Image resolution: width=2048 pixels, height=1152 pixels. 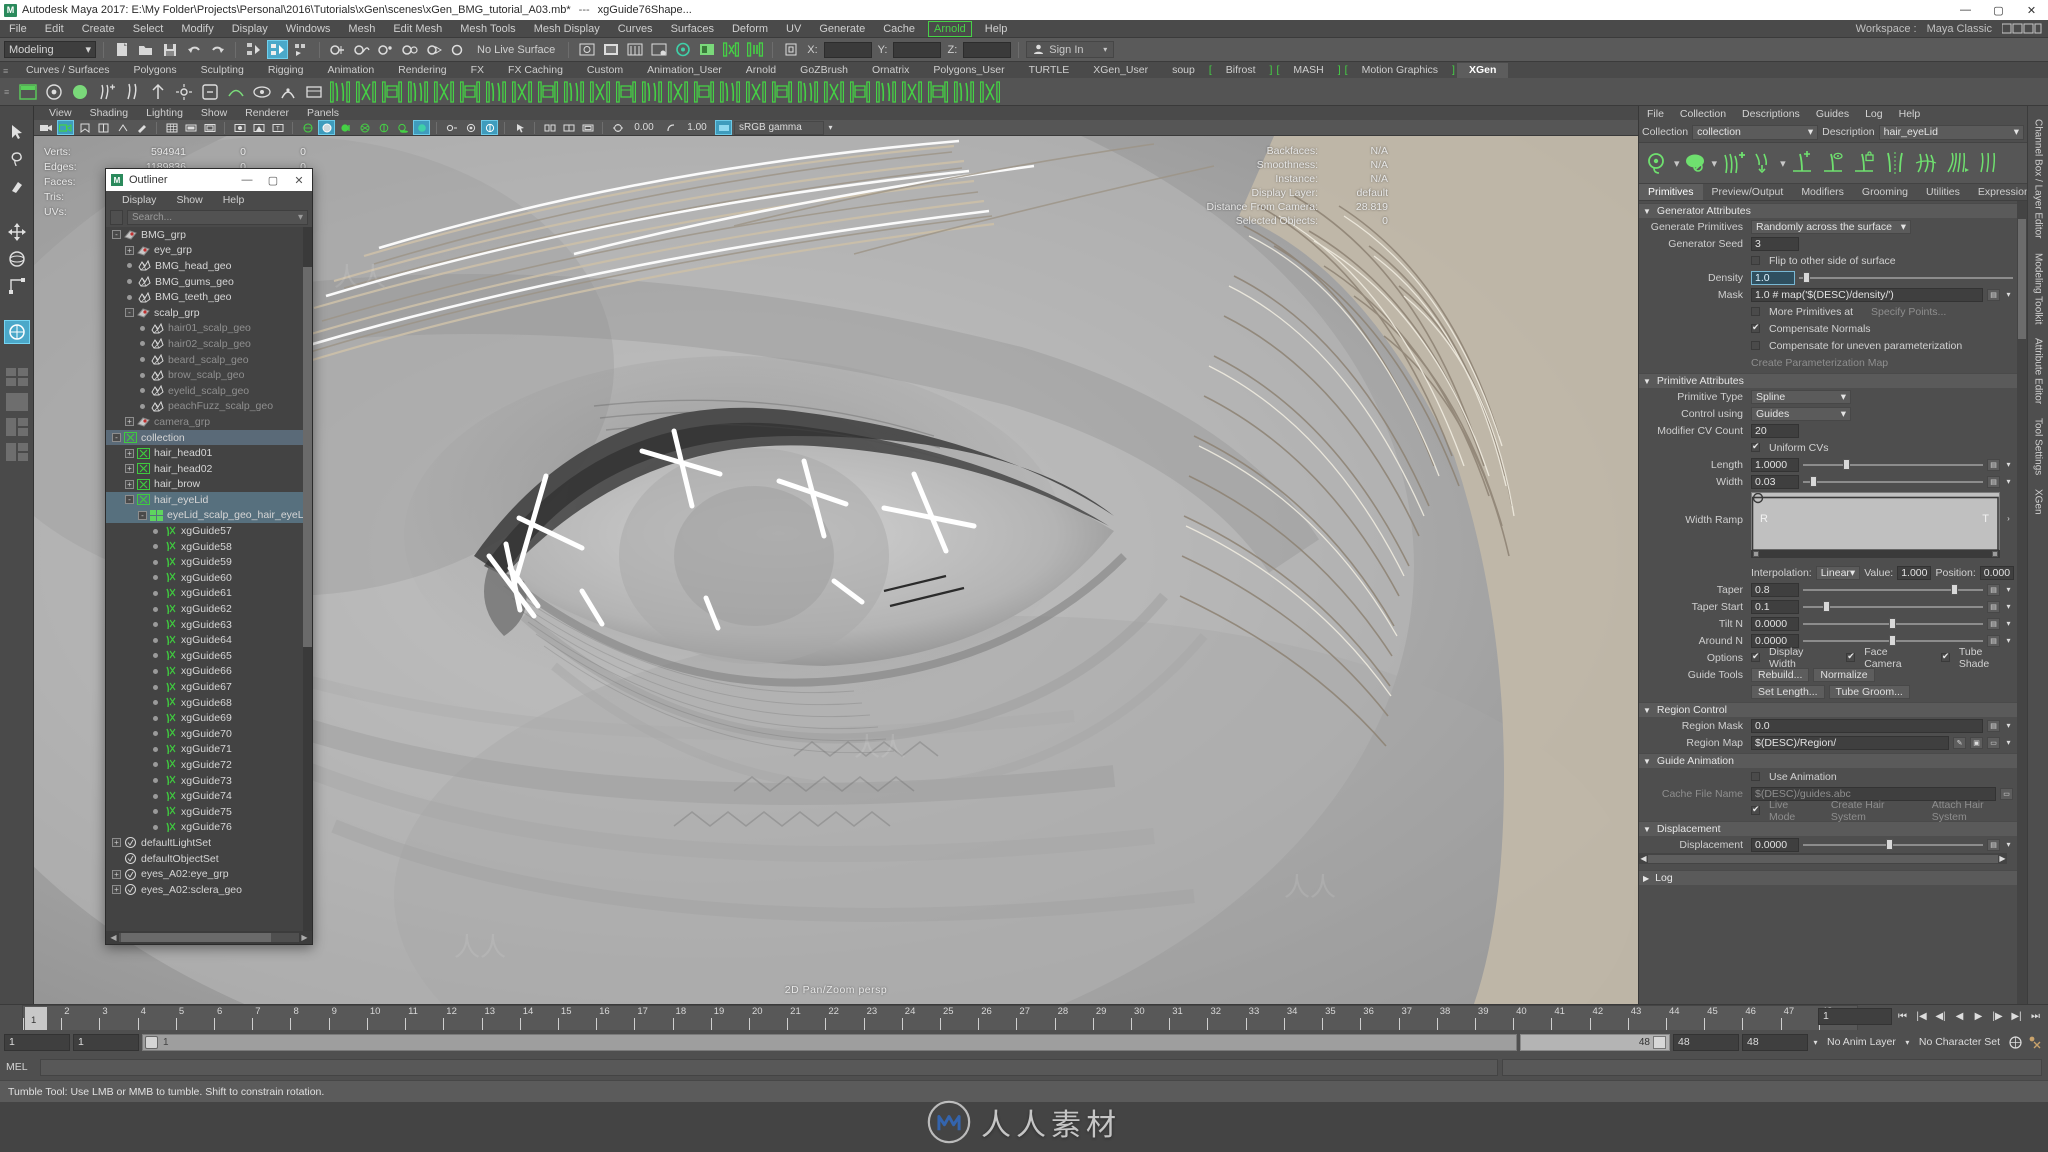 I want to click on region-map-folder-icon: ▭, so click(x=1993, y=742).